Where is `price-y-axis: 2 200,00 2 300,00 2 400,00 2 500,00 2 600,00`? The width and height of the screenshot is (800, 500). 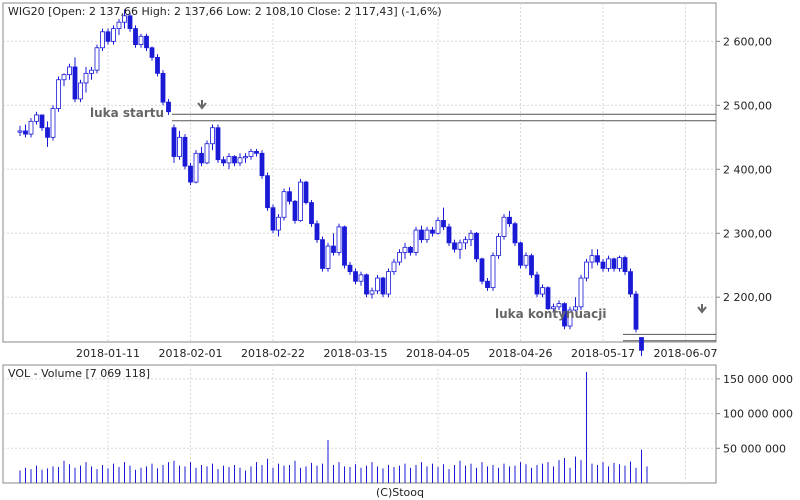 price-y-axis: 2 200,00 2 300,00 2 400,00 2 500,00 2 600,00 is located at coordinates (744, 169).